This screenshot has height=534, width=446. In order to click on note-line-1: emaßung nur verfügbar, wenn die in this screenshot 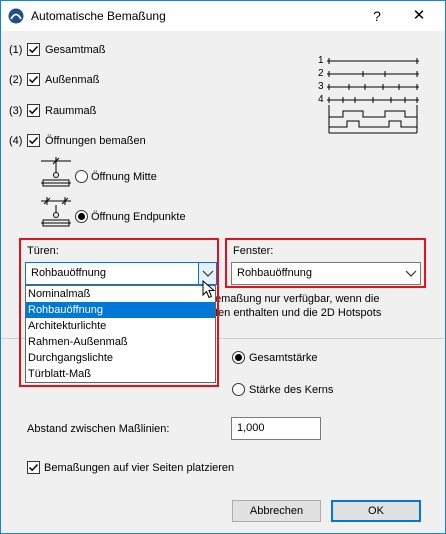, I will do `click(297, 299)`.